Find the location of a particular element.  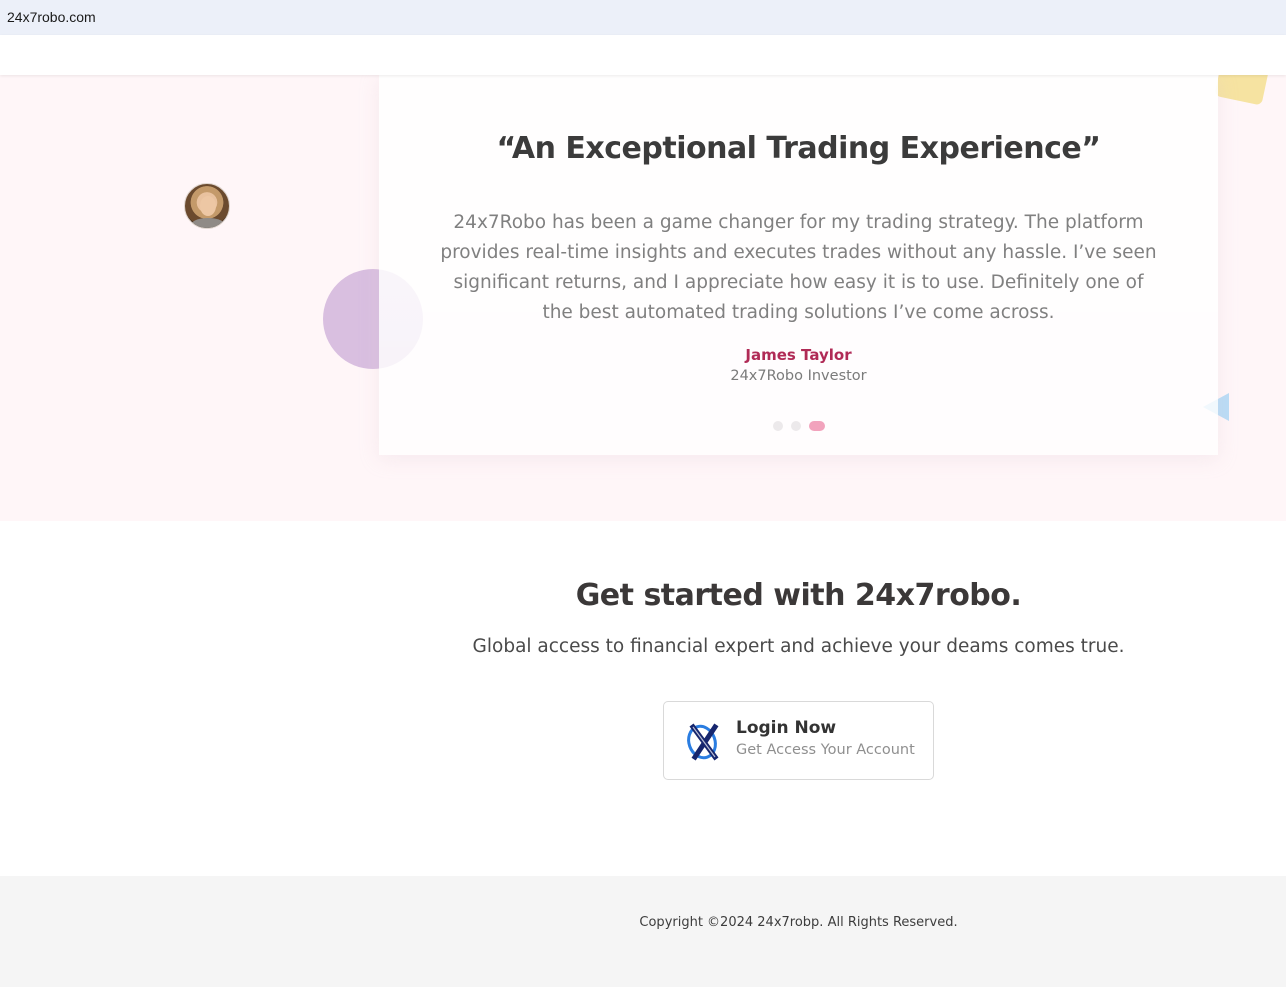

login-now-sublabel: Get Access Your Account is located at coordinates (825, 750).